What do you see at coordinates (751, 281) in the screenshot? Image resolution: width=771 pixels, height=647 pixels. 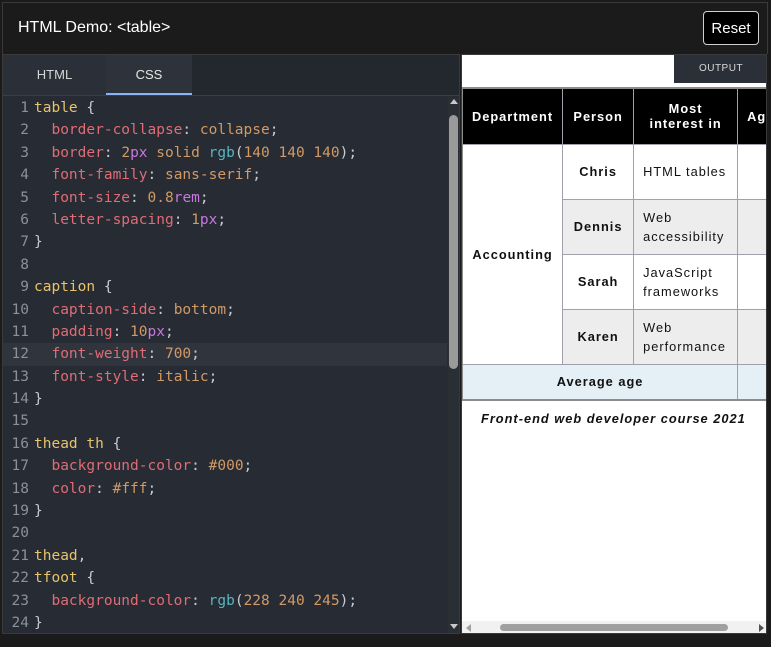 I see `age-cell: 29` at bounding box center [751, 281].